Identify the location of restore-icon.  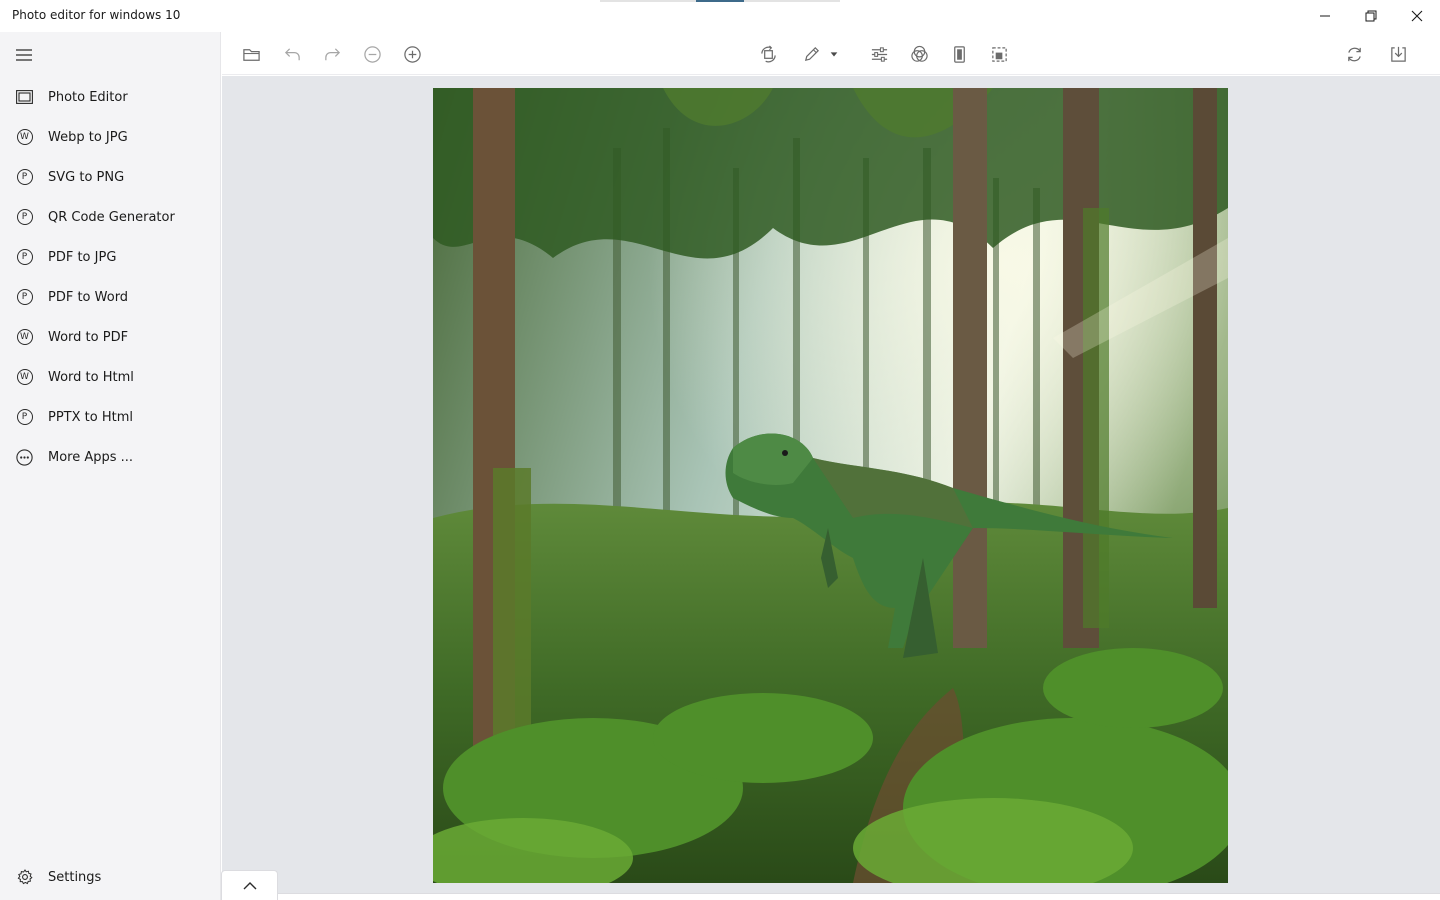
(1371, 16).